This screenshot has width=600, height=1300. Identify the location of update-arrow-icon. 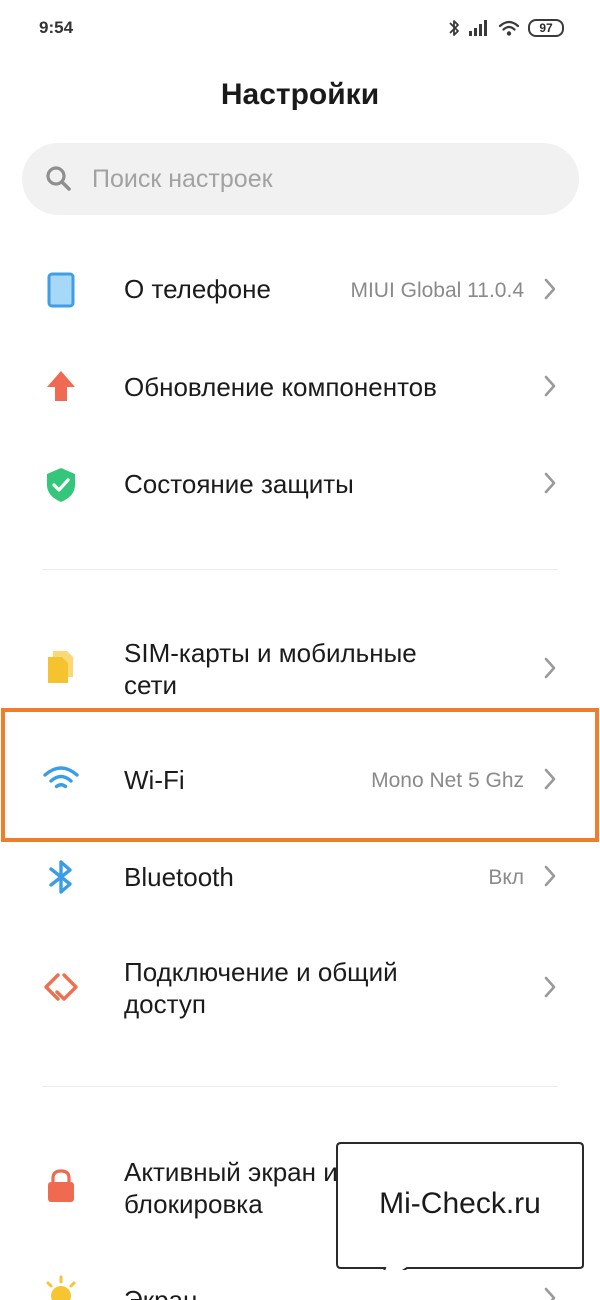
(61, 386).